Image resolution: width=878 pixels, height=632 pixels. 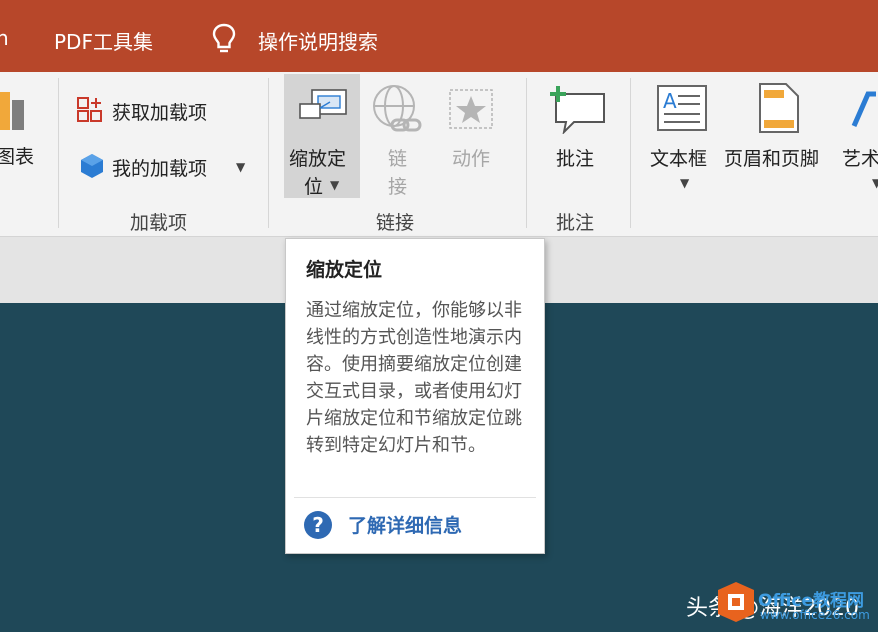 What do you see at coordinates (318, 525) in the screenshot?
I see `help-question-icon: ?` at bounding box center [318, 525].